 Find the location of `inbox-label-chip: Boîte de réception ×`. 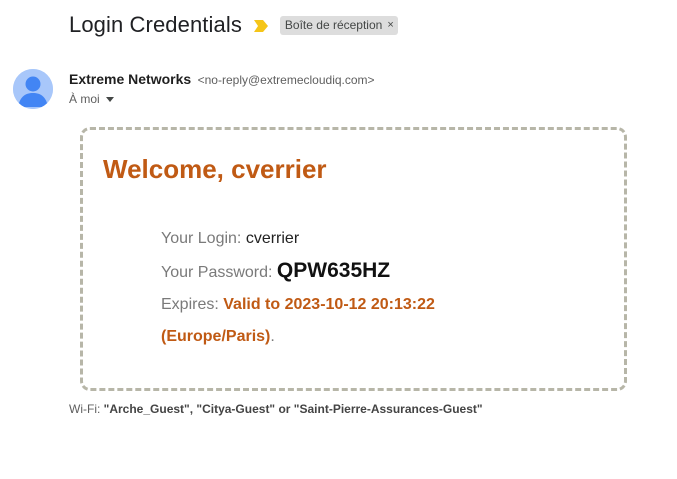

inbox-label-chip: Boîte de réception × is located at coordinates (338, 25).